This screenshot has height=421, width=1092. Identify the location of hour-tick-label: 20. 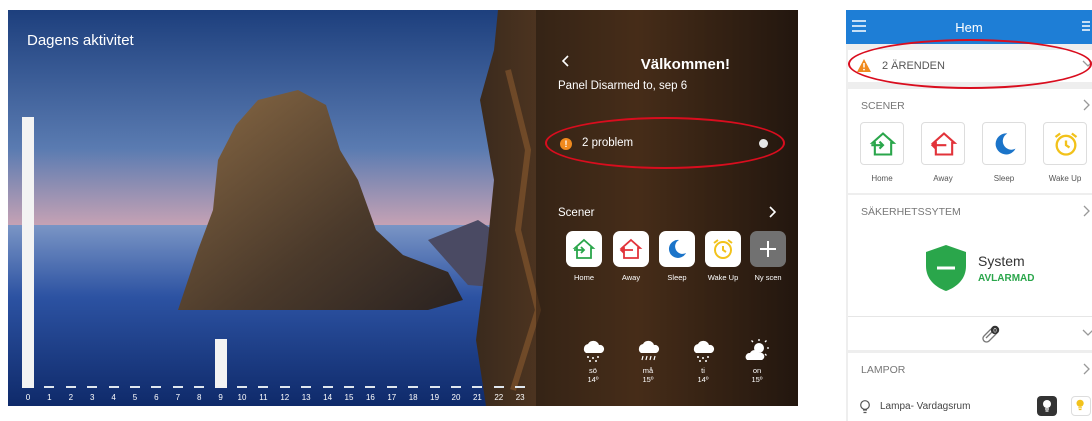
(456, 397).